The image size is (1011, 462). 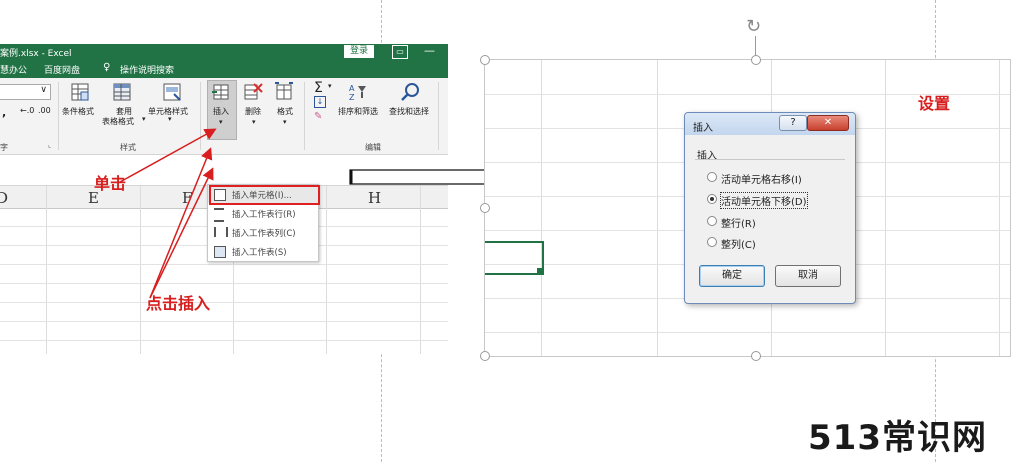 I want to click on radio-shift-down: 活动单元格下移(D), so click(x=777, y=200).